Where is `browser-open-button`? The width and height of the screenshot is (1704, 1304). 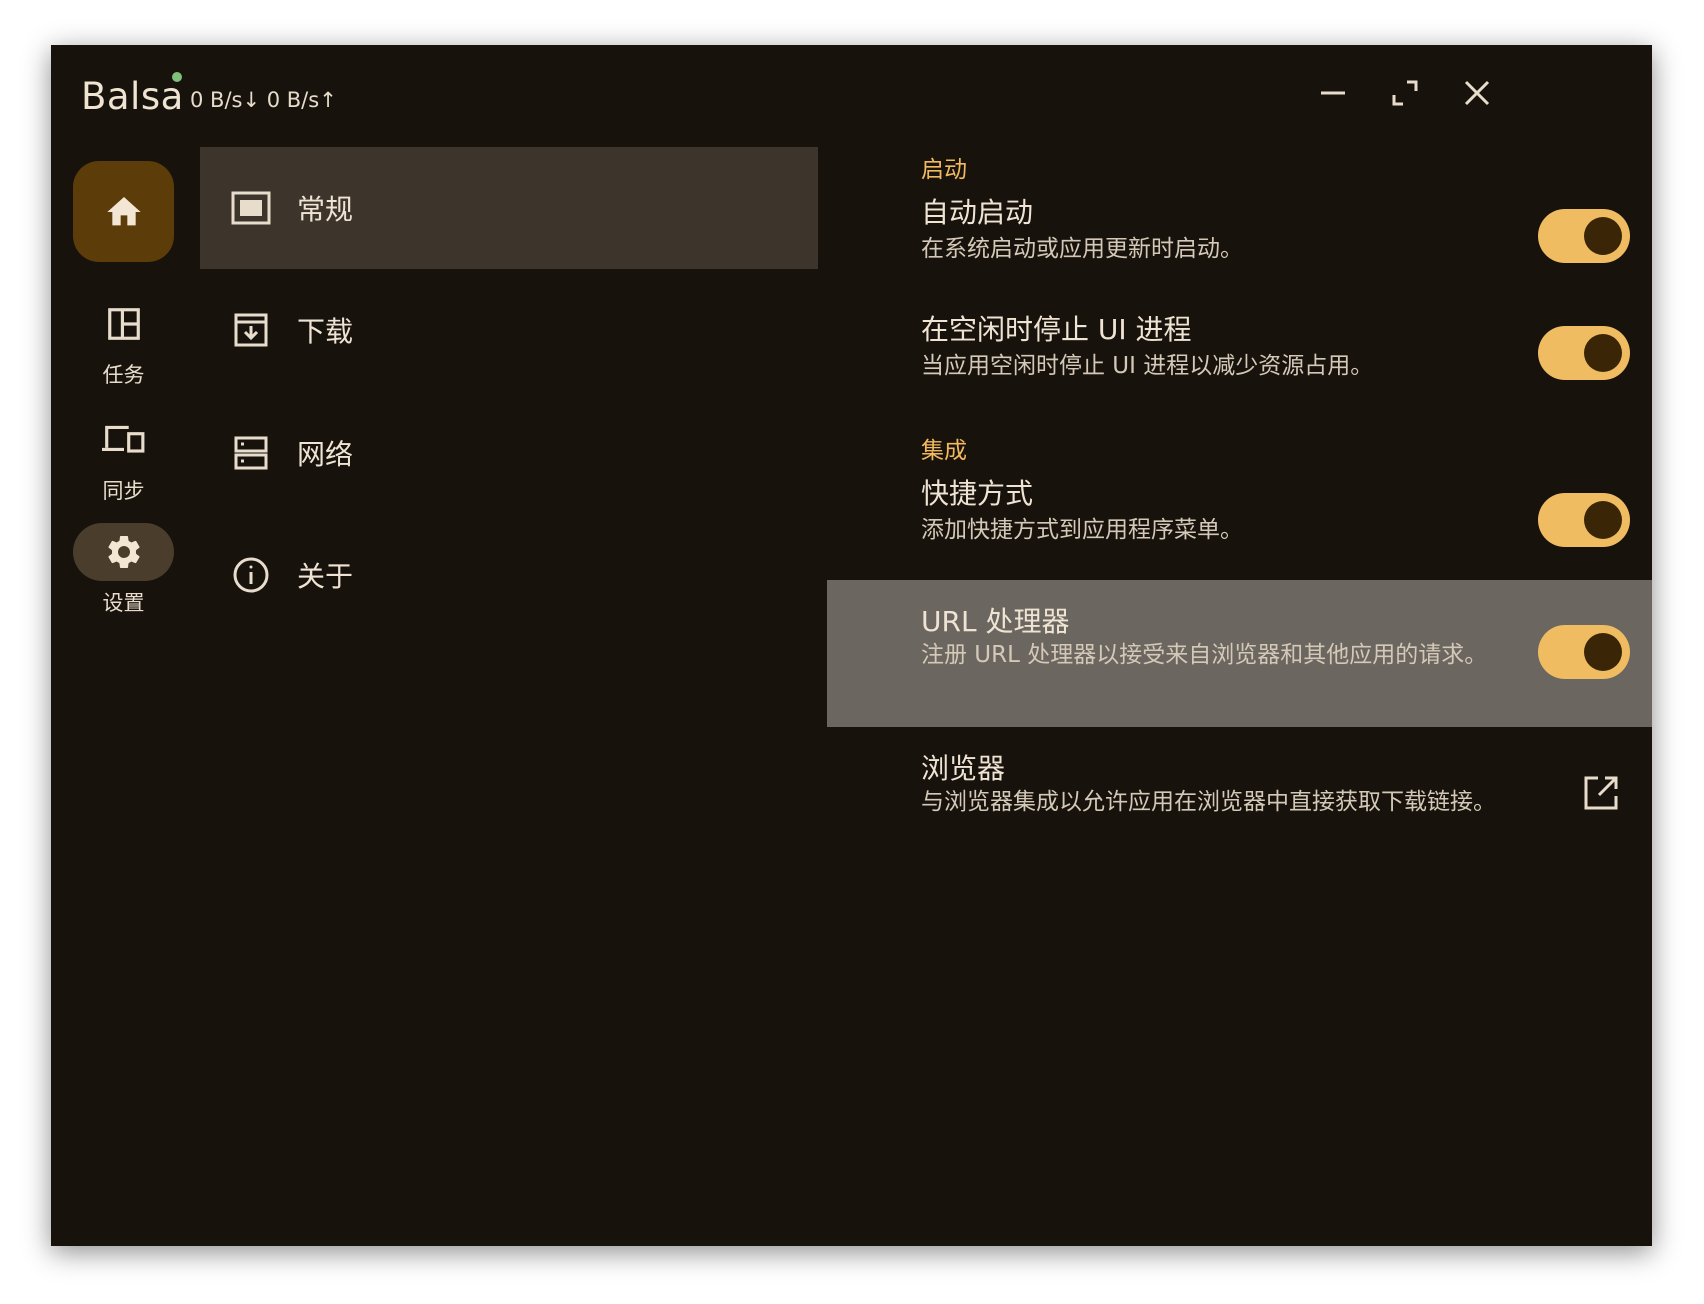
browser-open-button is located at coordinates (1601, 793).